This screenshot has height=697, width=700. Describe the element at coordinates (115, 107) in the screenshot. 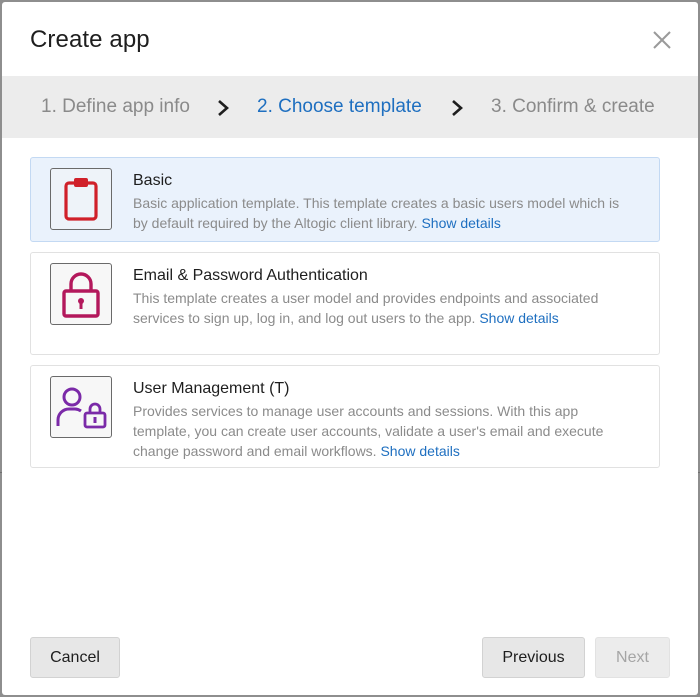

I see `step-define-app-info: 1. Define app info` at that location.